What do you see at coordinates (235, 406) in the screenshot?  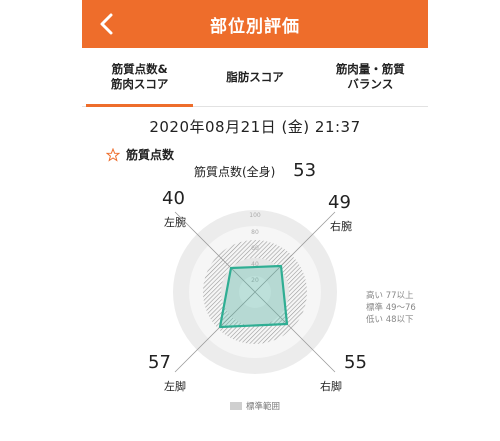 I see `standard-range-swatch` at bounding box center [235, 406].